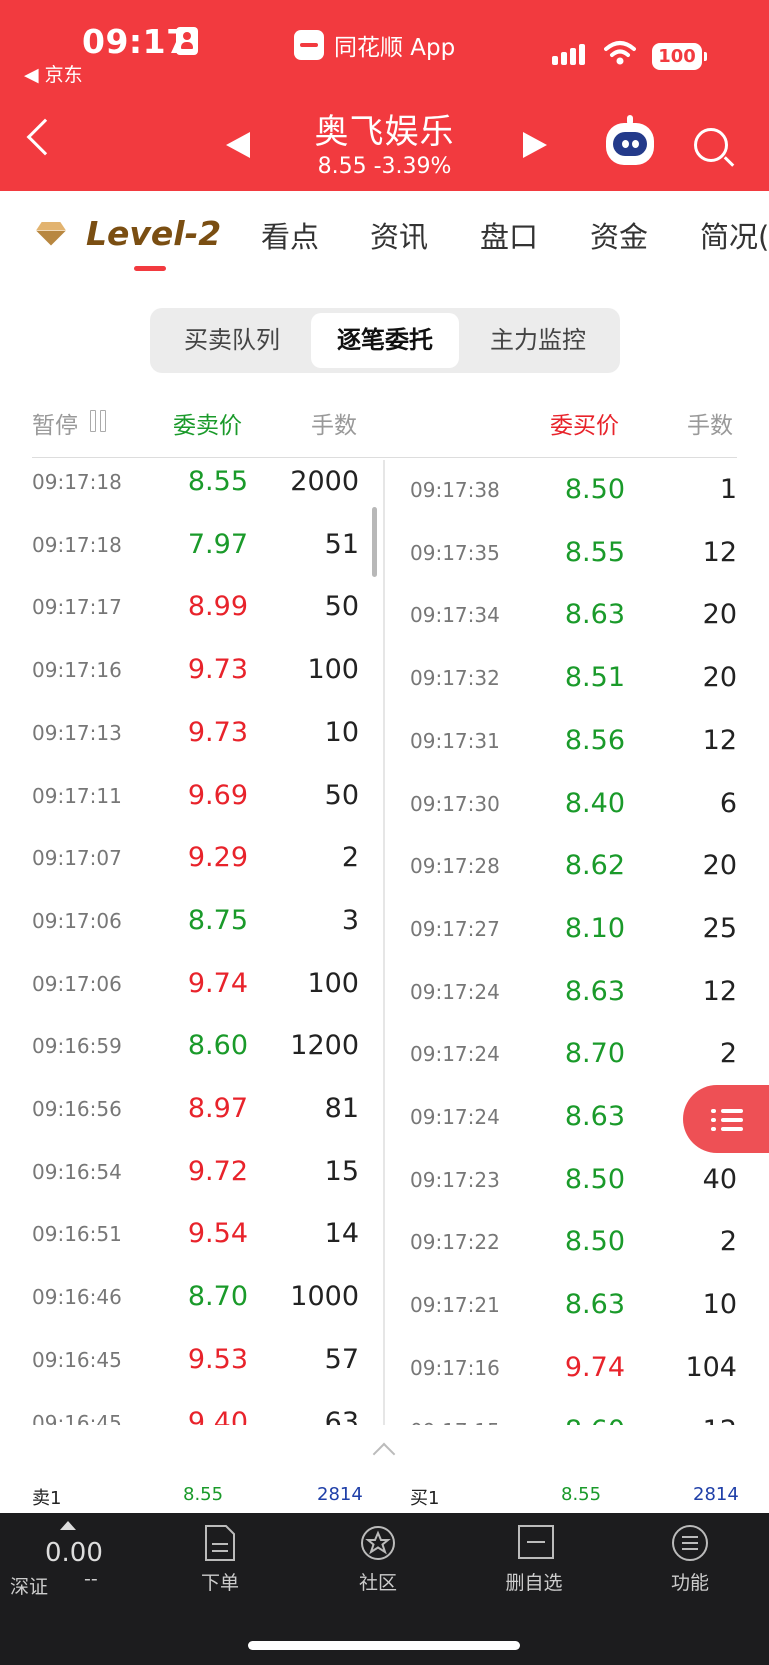 Image resolution: width=769 pixels, height=1665 pixels. I want to click on segment-bid-ask-queue: 买卖队列, so click(232, 340).